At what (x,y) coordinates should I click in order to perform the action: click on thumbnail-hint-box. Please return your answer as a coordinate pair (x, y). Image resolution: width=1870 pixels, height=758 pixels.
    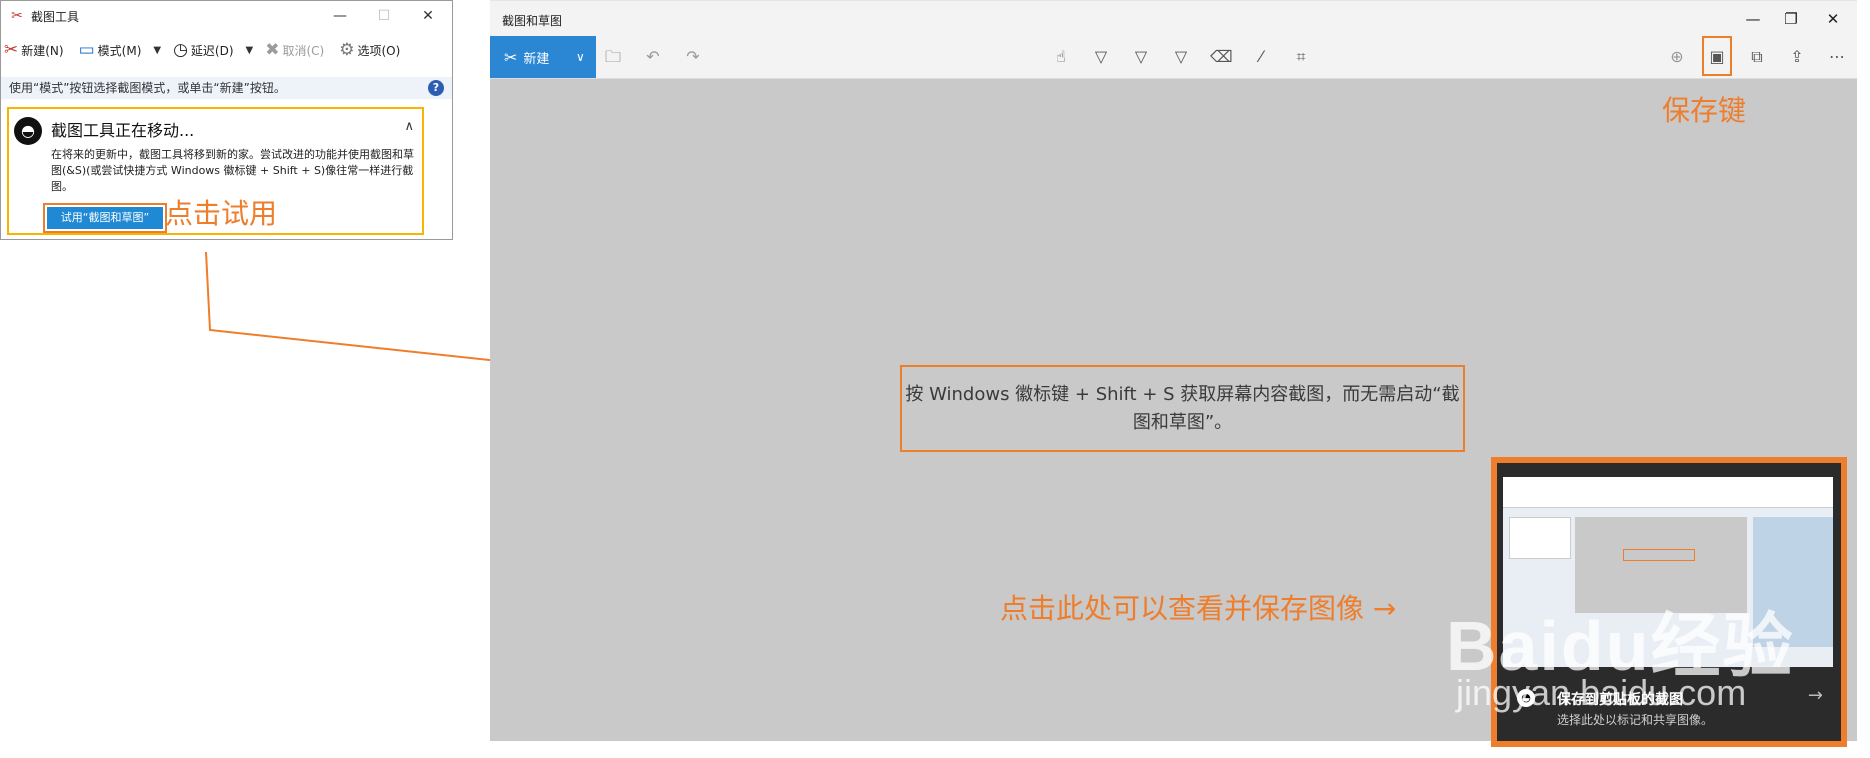
    Looking at the image, I should click on (1659, 555).